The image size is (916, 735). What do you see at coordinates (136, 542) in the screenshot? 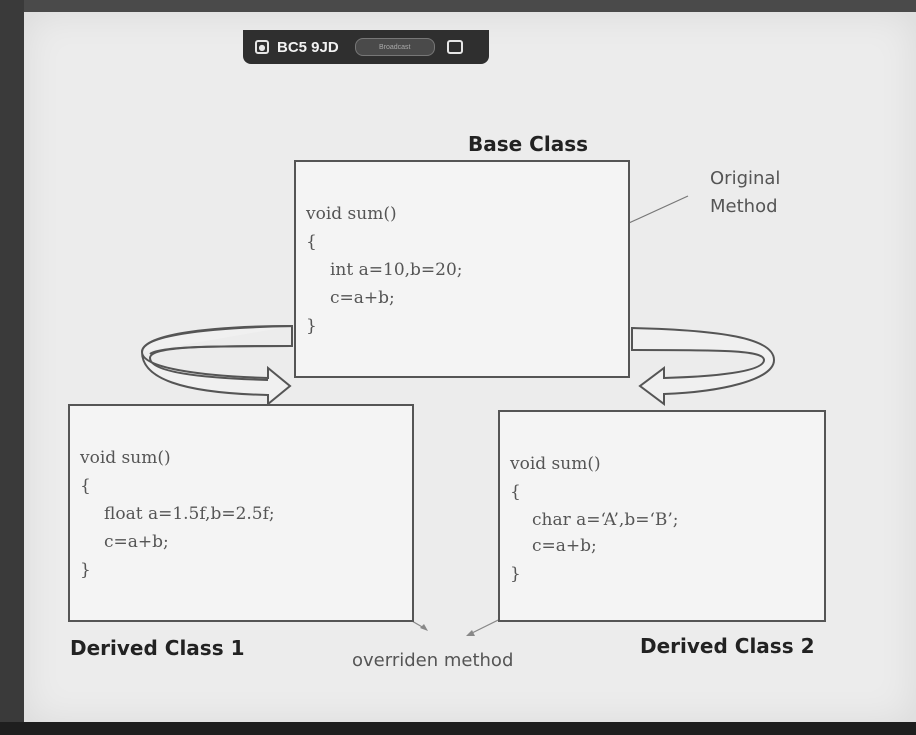
I see `derived1-line-4: c=a+b;` at bounding box center [136, 542].